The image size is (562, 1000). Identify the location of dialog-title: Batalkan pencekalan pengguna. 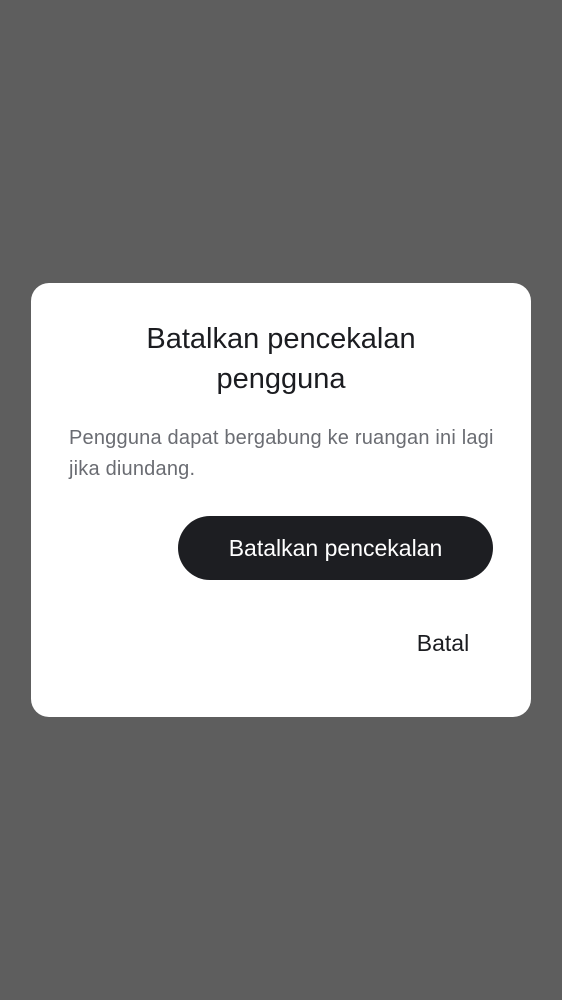
(281, 359).